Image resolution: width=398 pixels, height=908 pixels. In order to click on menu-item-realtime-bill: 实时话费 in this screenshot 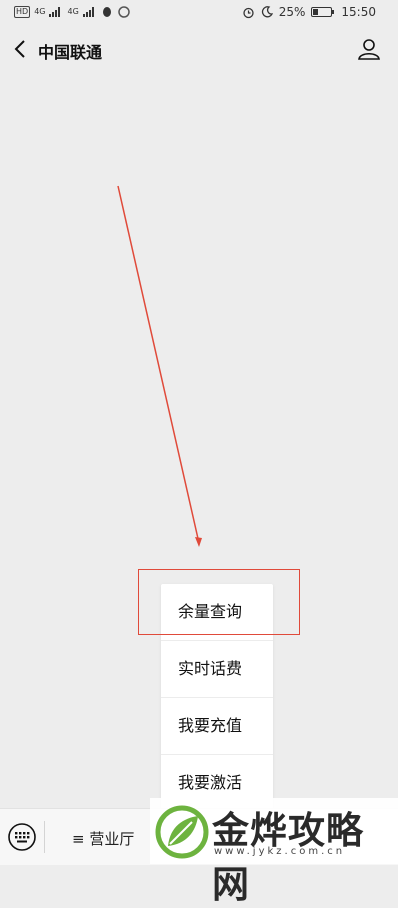, I will do `click(217, 669)`.